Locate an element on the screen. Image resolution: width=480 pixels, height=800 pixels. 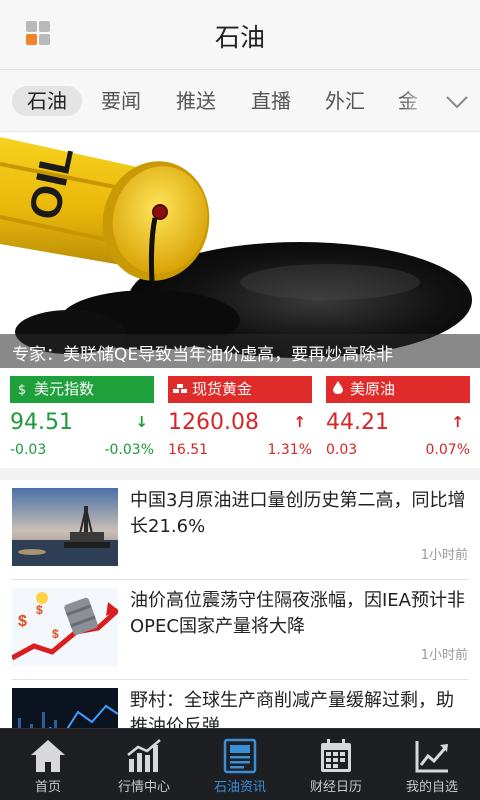
nav-finance-calendar: 财经日历 is located at coordinates (336, 764).